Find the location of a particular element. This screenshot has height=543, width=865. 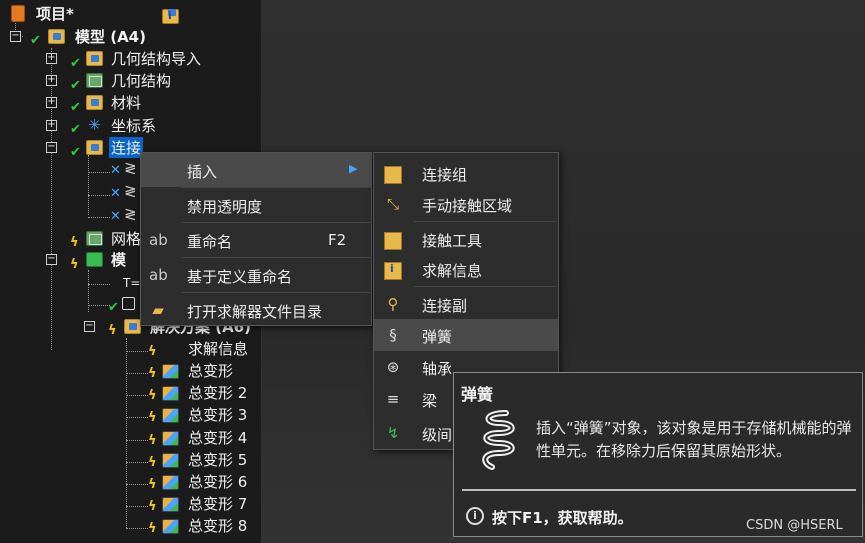

tree-item-coordinate-systems: 坐标系 is located at coordinates (133, 125).